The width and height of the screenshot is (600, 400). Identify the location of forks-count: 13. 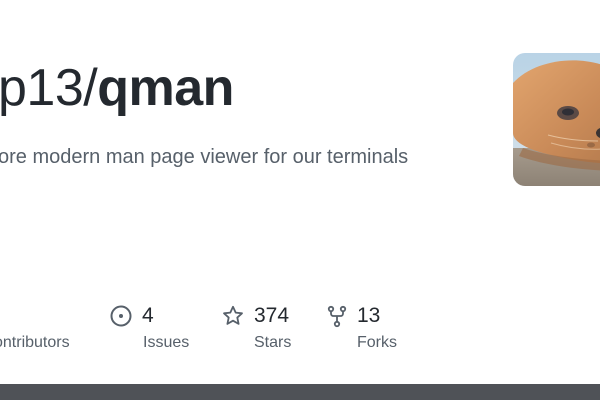
(369, 315).